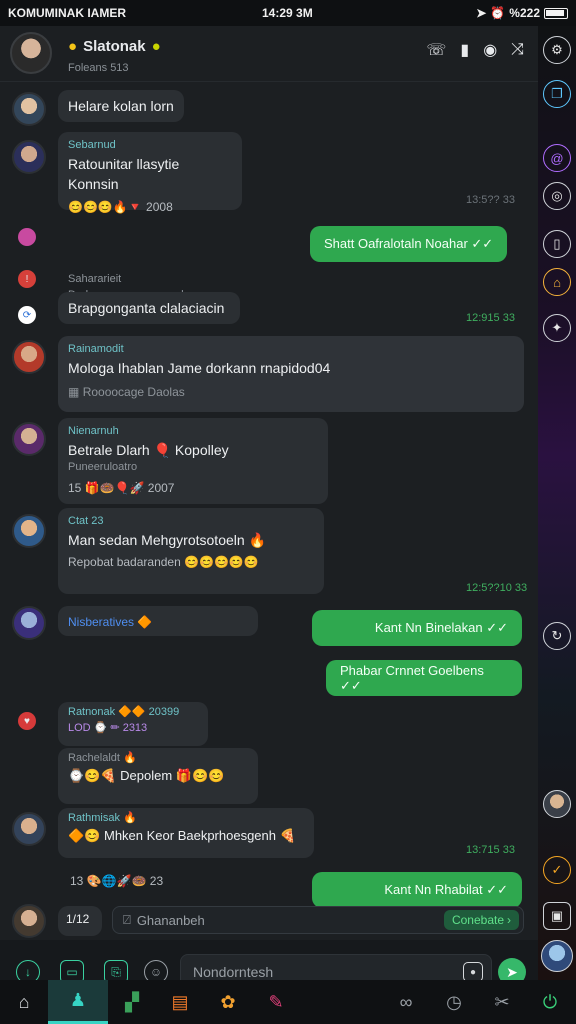 The height and width of the screenshot is (1024, 576). What do you see at coordinates (133, 392) in the screenshot?
I see `message-footer-text: Roooocage Daolas` at bounding box center [133, 392].